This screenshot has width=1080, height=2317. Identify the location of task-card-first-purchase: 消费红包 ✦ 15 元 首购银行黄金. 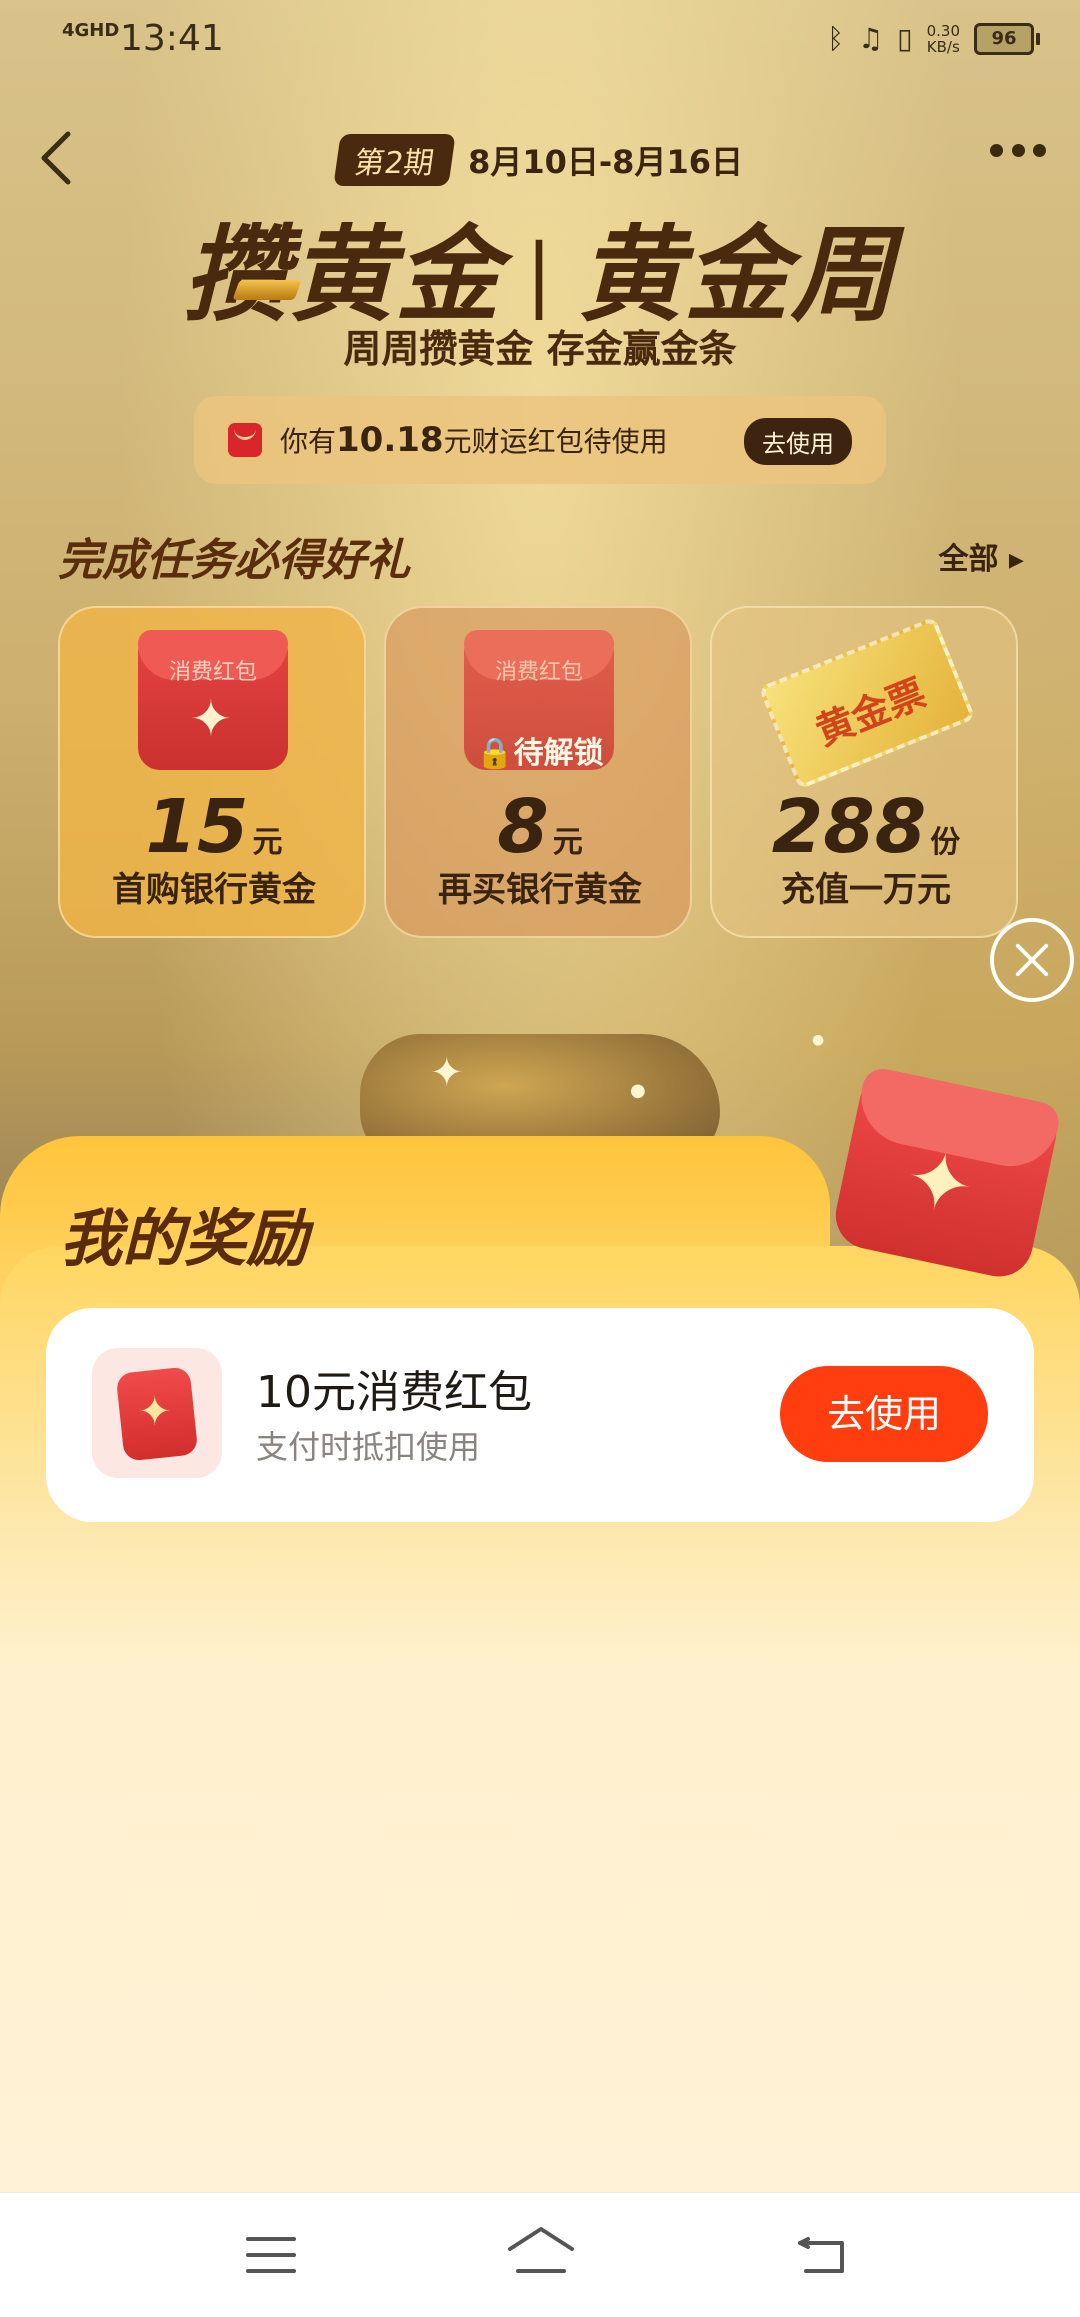
(212, 772).